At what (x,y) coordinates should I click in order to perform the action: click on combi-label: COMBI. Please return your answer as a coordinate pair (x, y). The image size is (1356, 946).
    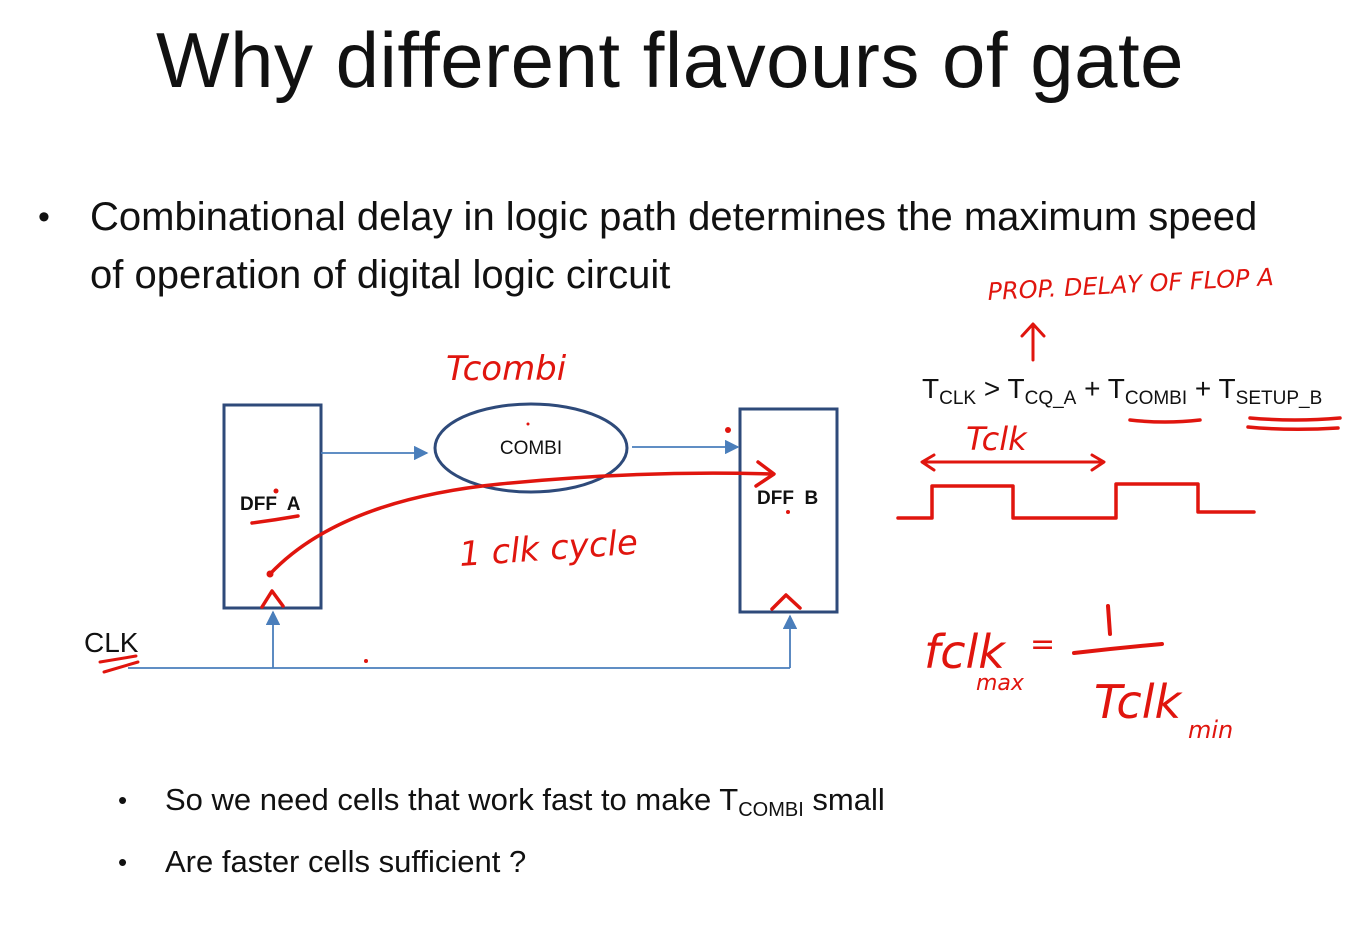
    Looking at the image, I should click on (531, 448).